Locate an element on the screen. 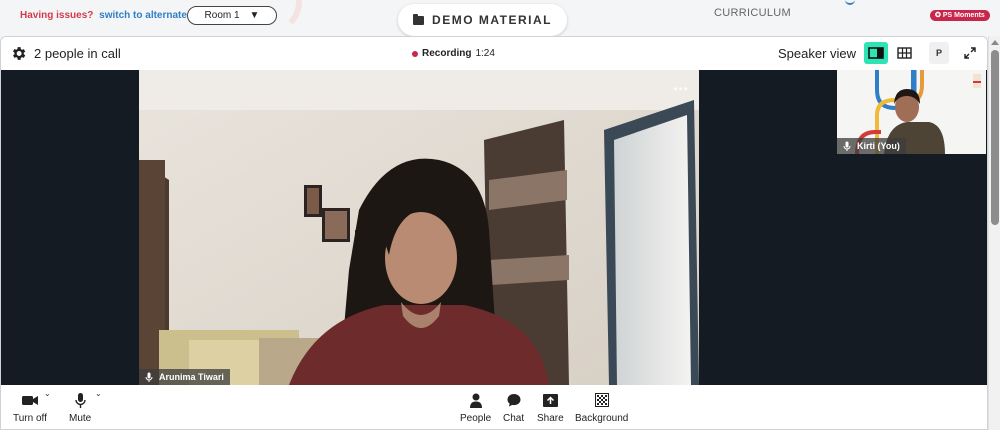 The width and height of the screenshot is (1000, 430). gear-icon is located at coordinates (18, 53).